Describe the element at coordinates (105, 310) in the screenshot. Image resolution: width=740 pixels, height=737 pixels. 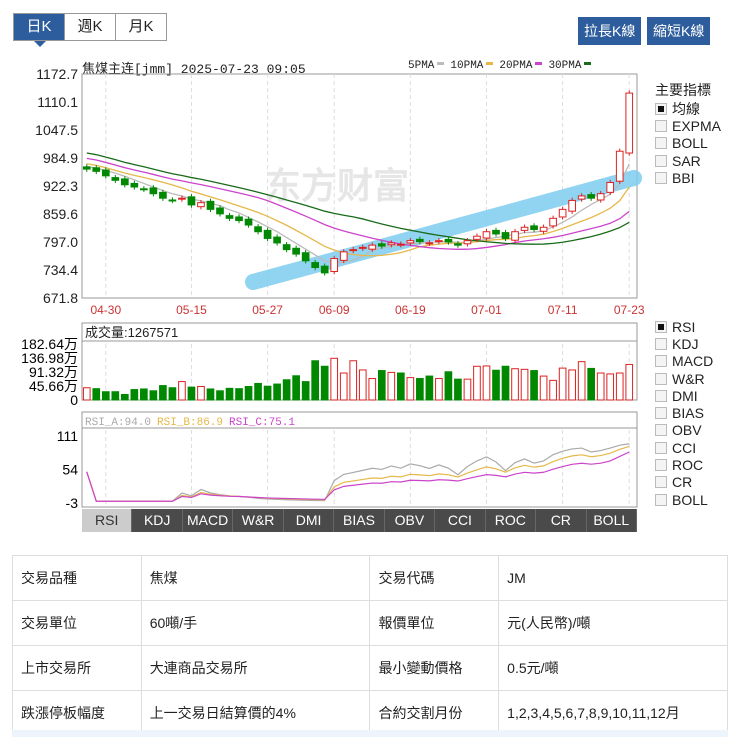
I see `date-label: 04-30` at that location.